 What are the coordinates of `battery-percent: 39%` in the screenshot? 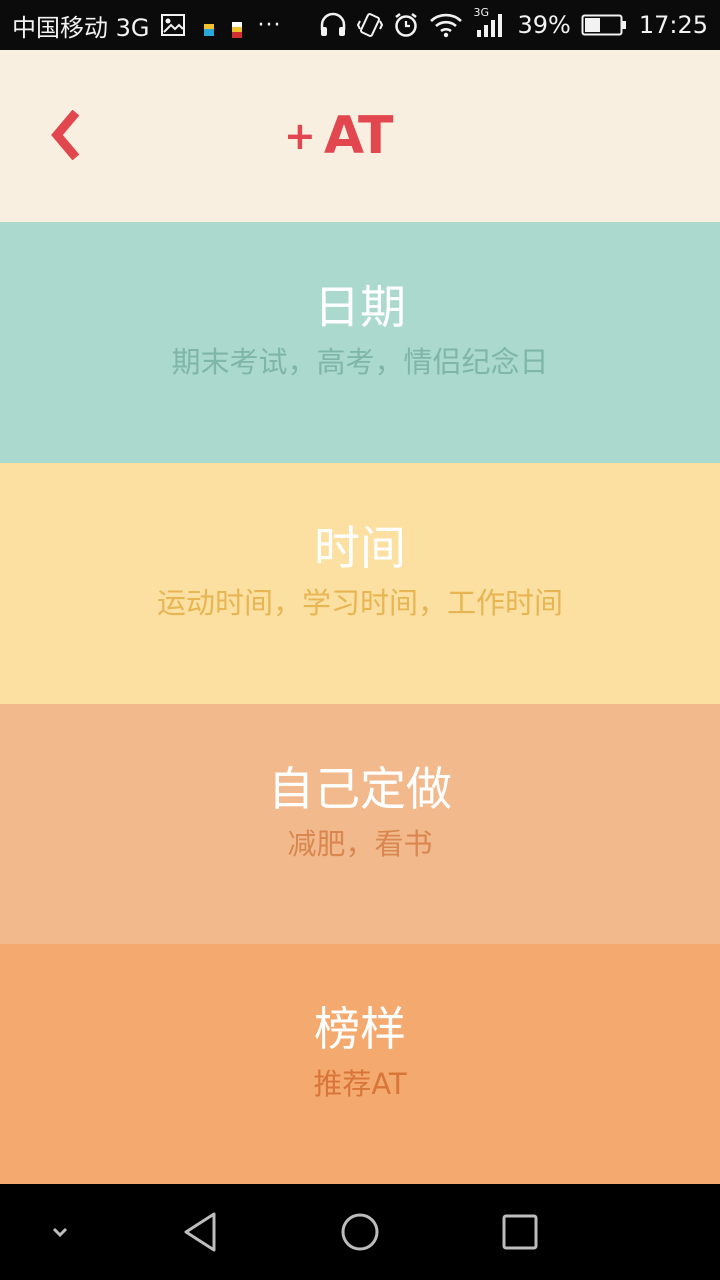 It's located at (544, 25).